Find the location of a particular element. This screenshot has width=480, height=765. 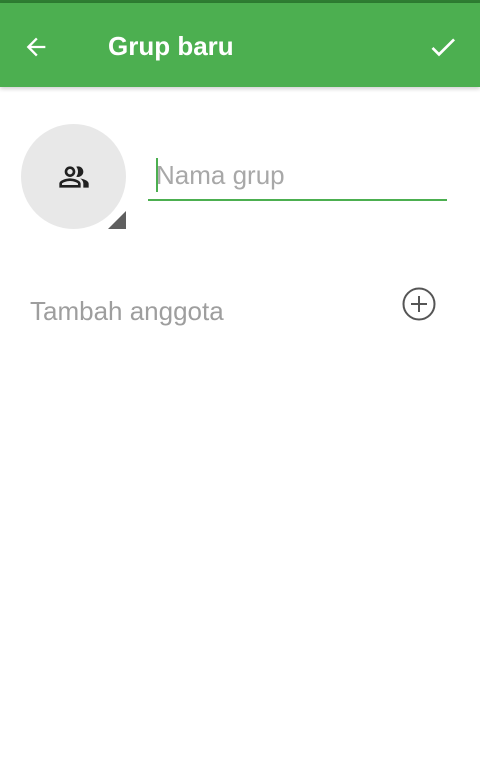

photo-picker-corner-indicator is located at coordinates (117, 220).